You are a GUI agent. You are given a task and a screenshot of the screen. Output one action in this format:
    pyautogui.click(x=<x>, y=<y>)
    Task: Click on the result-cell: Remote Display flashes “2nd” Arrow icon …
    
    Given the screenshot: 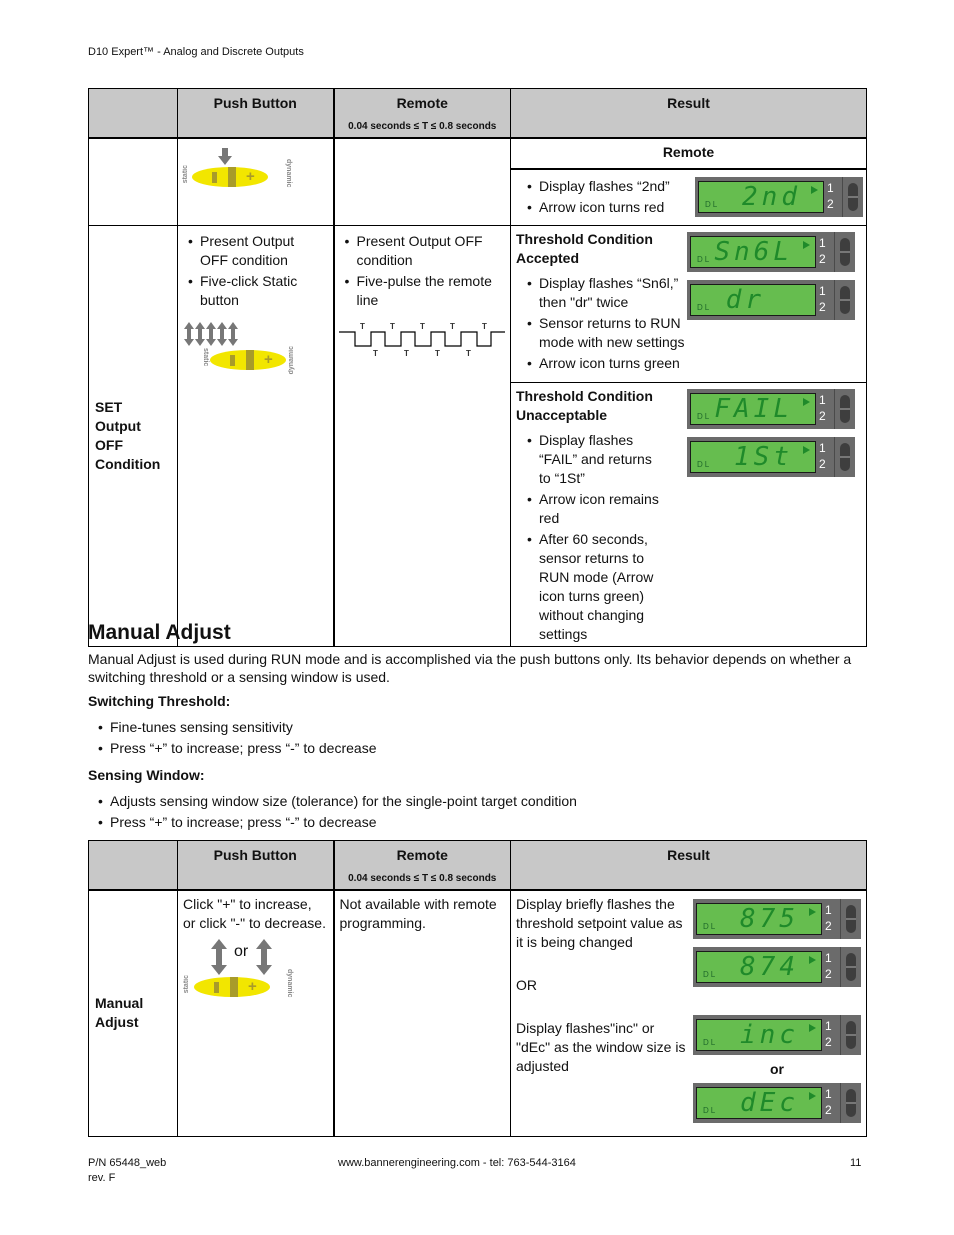 What is the action you would take?
    pyautogui.click(x=688, y=181)
    